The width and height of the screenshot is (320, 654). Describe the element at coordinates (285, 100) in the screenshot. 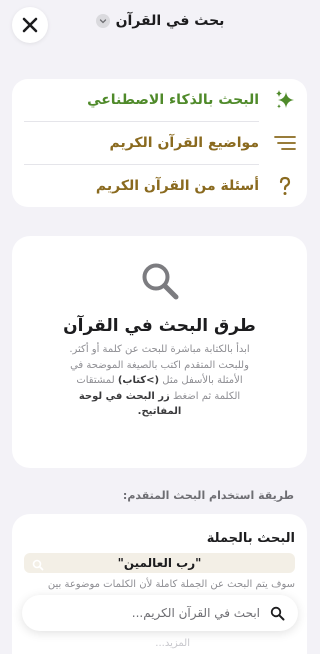

I see `sparkles-icon` at that location.